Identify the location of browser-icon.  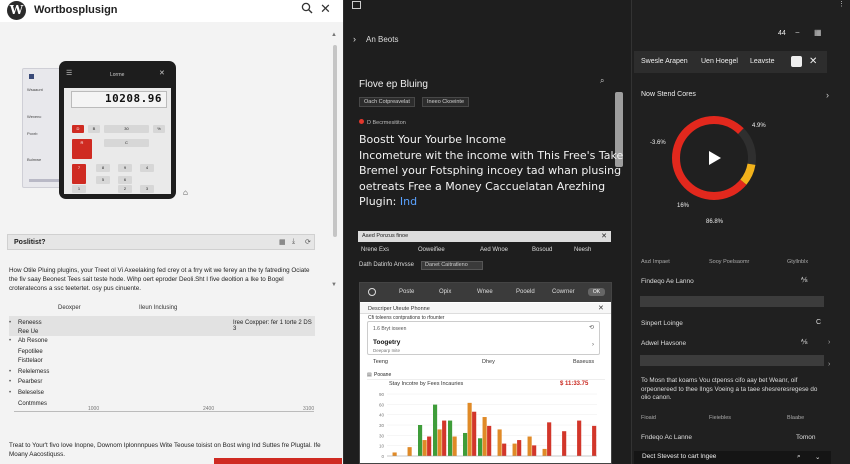
(372, 292).